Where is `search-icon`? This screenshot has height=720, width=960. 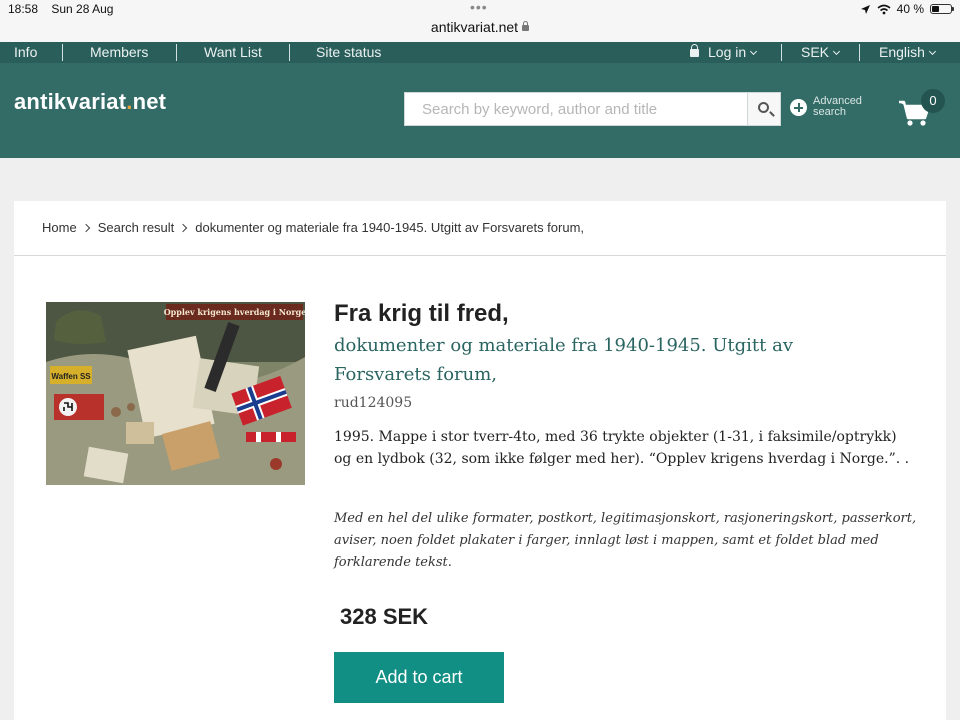 search-icon is located at coordinates (763, 107).